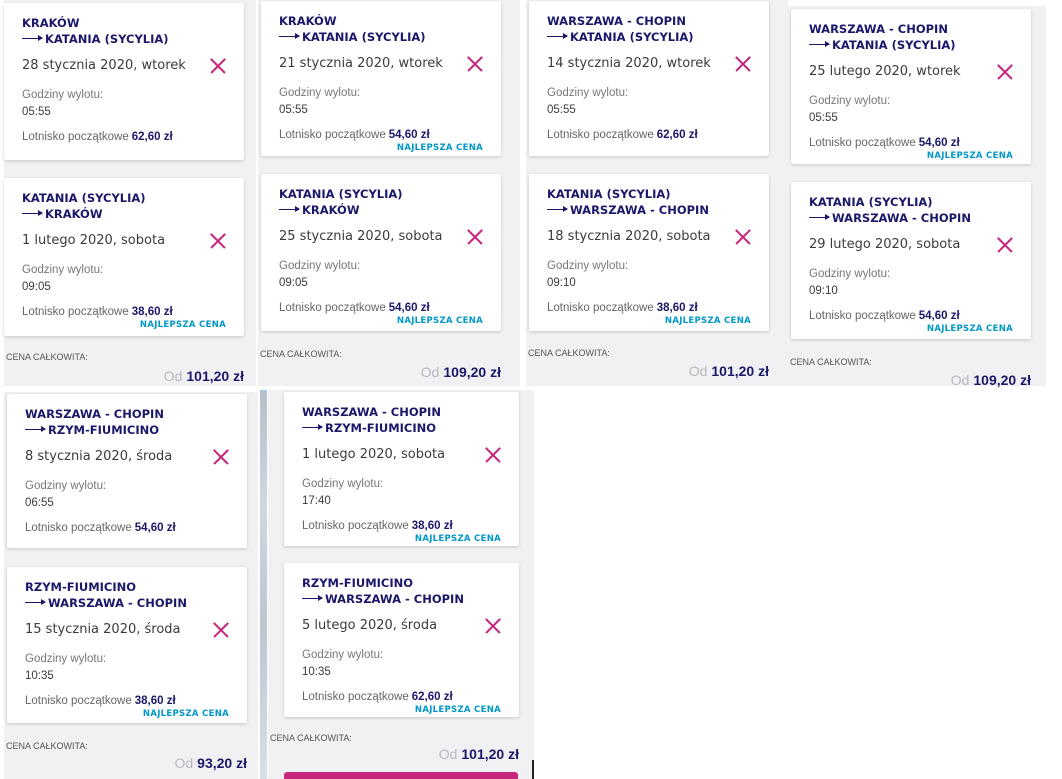 Image resolution: width=1062 pixels, height=779 pixels. What do you see at coordinates (561, 283) in the screenshot?
I see `departure-time: 09:10` at bounding box center [561, 283].